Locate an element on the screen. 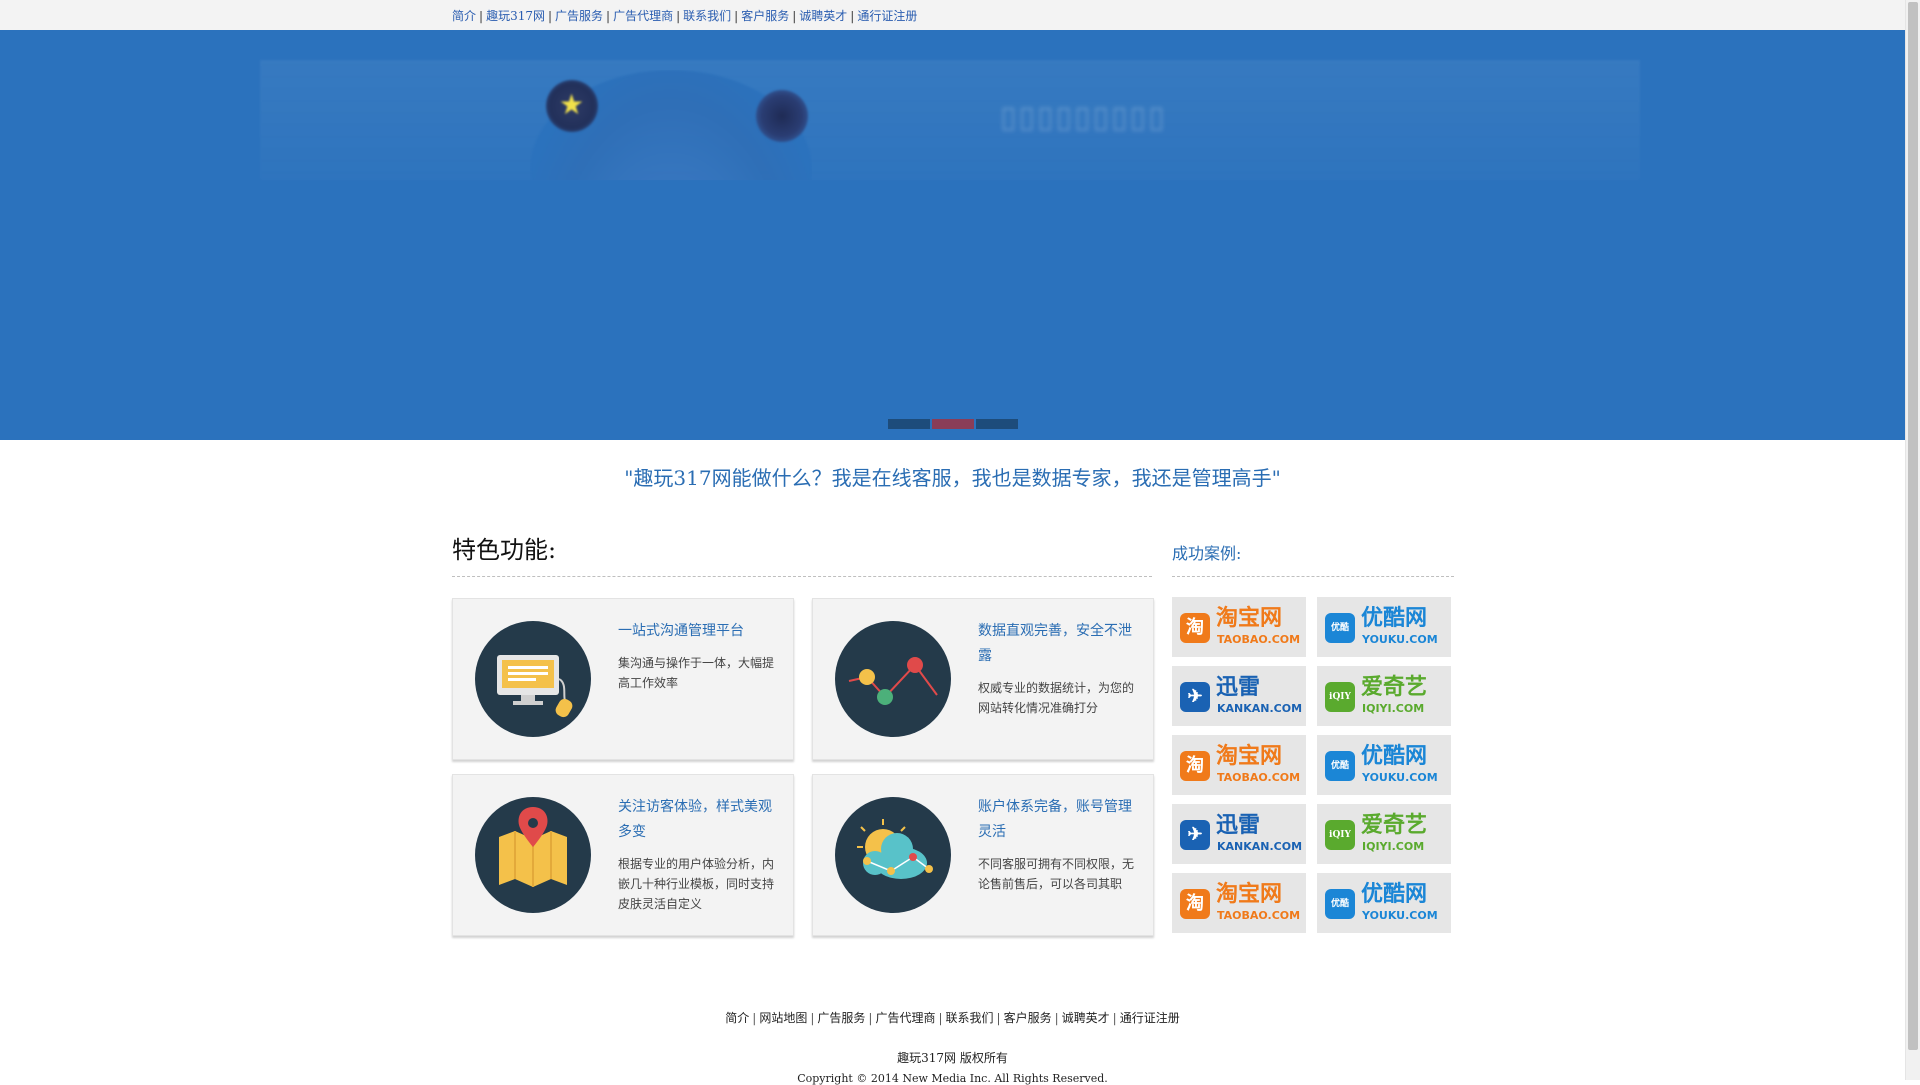 Image resolution: width=1920 pixels, height=1085 pixels. feature-card-desc: 根据专业的用户体验分析，内嵌几十种行业模板，同时支持皮肤灵活自定义 is located at coordinates (696, 884).